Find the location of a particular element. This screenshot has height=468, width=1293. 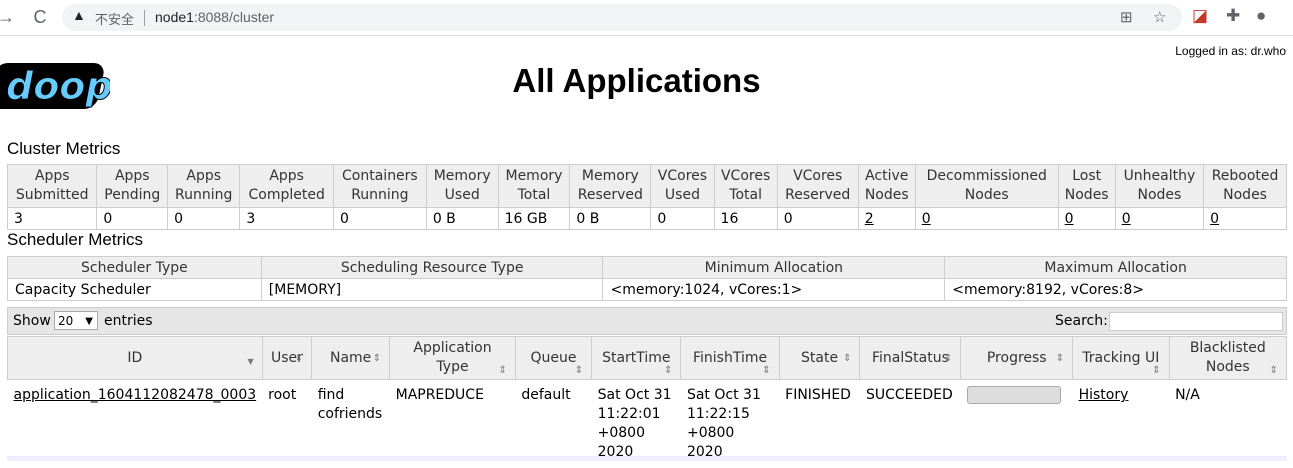

show-label: Show is located at coordinates (32, 321).